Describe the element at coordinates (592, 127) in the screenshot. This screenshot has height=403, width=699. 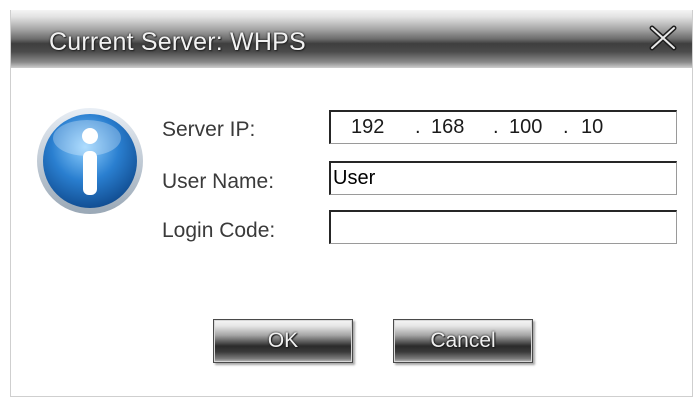
I see `ip-octet-4: 10` at that location.